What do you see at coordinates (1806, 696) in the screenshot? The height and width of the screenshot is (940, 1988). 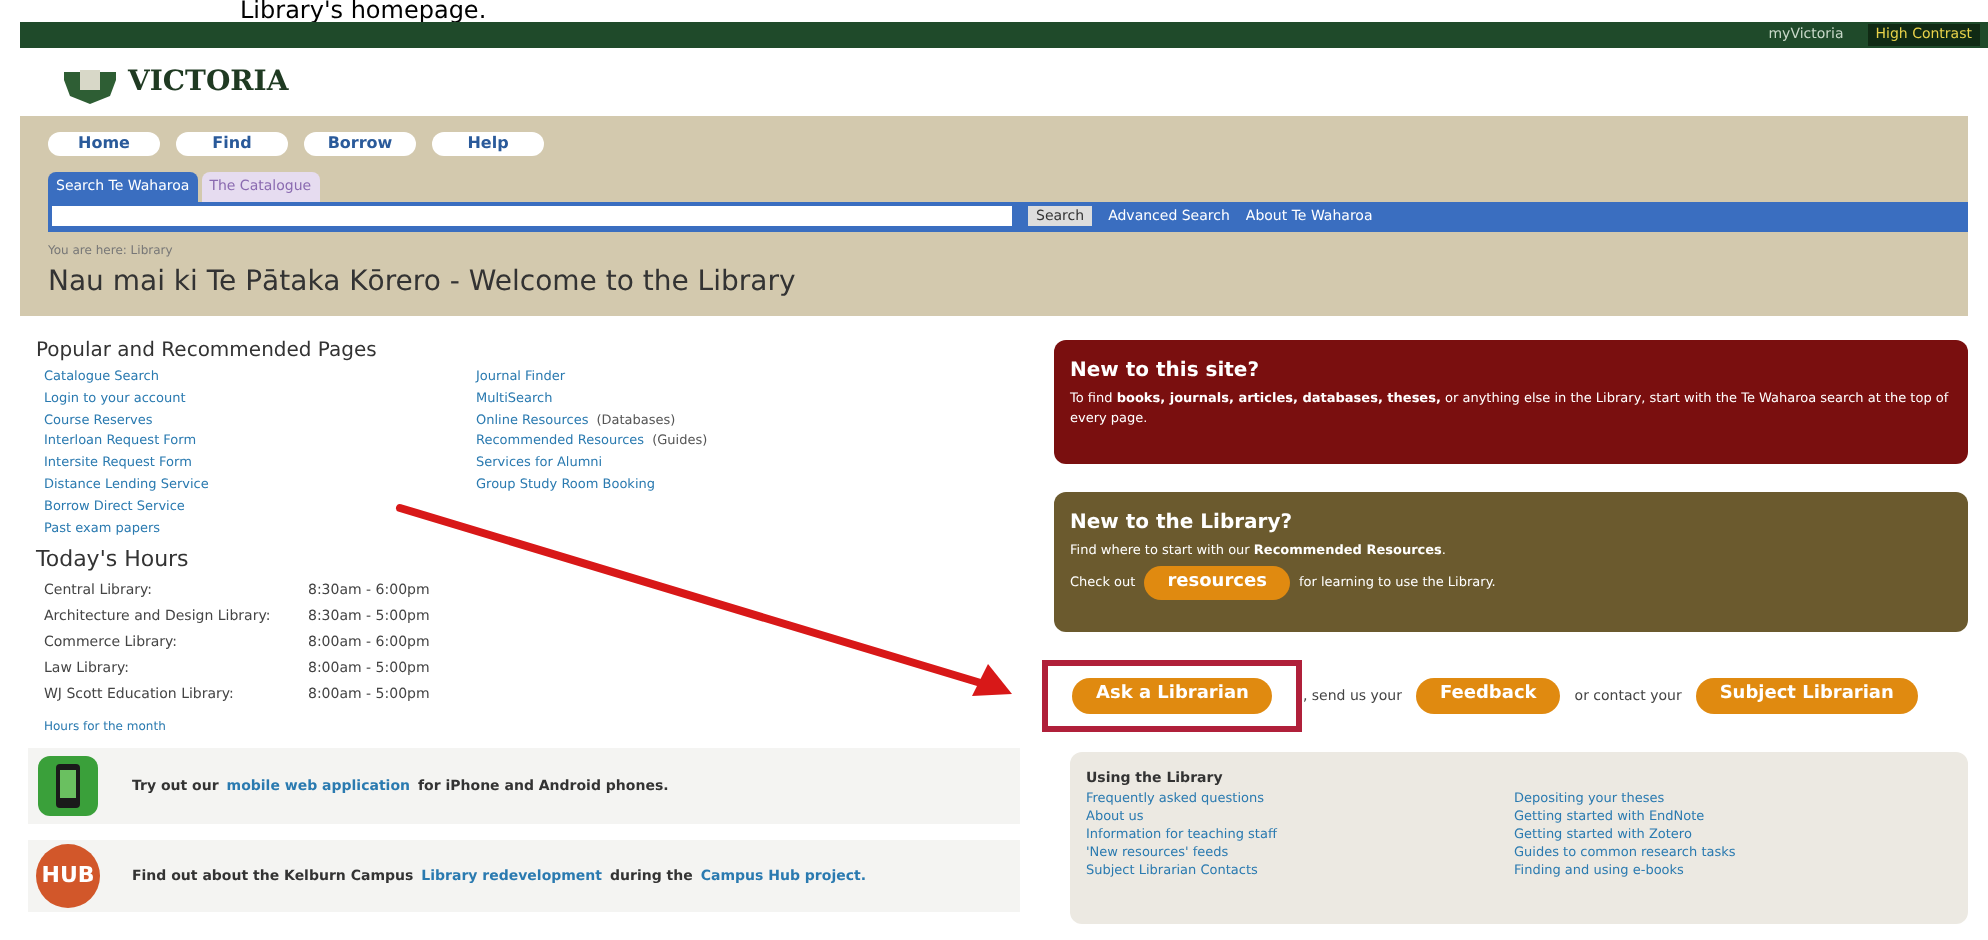 I see `pill-button: Subject Librarian` at bounding box center [1806, 696].